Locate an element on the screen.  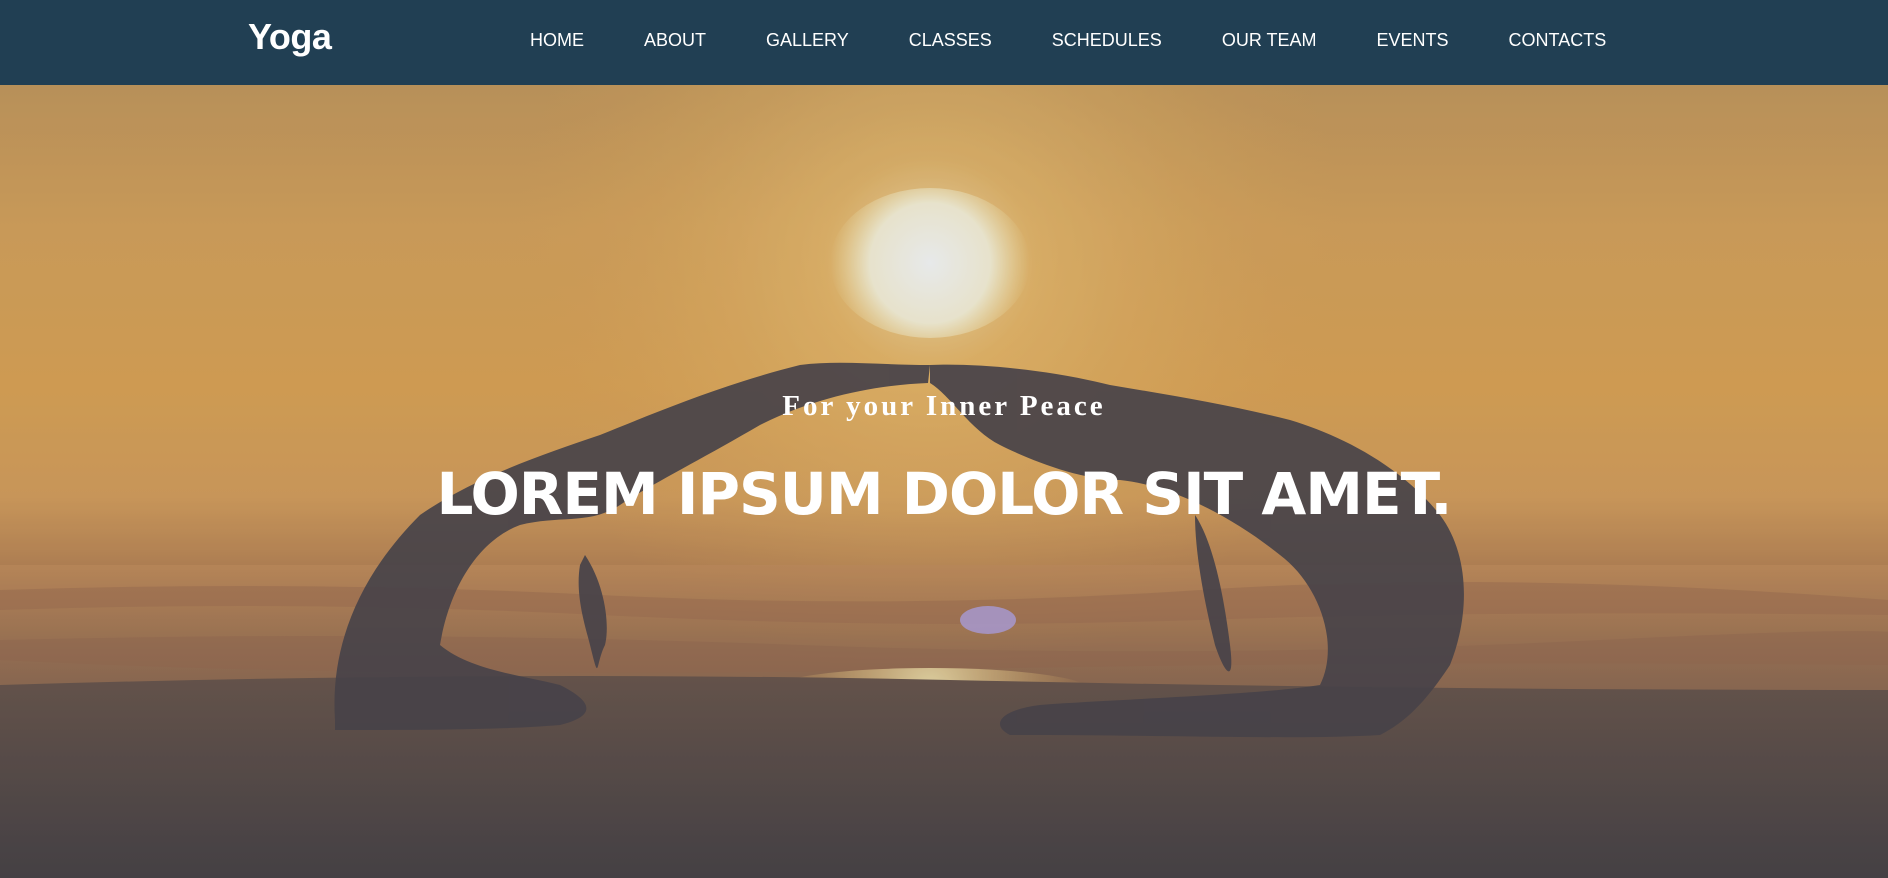
hero-title: LOREM IPSUM DOLOR SIT AMET. is located at coordinates (944, 494).